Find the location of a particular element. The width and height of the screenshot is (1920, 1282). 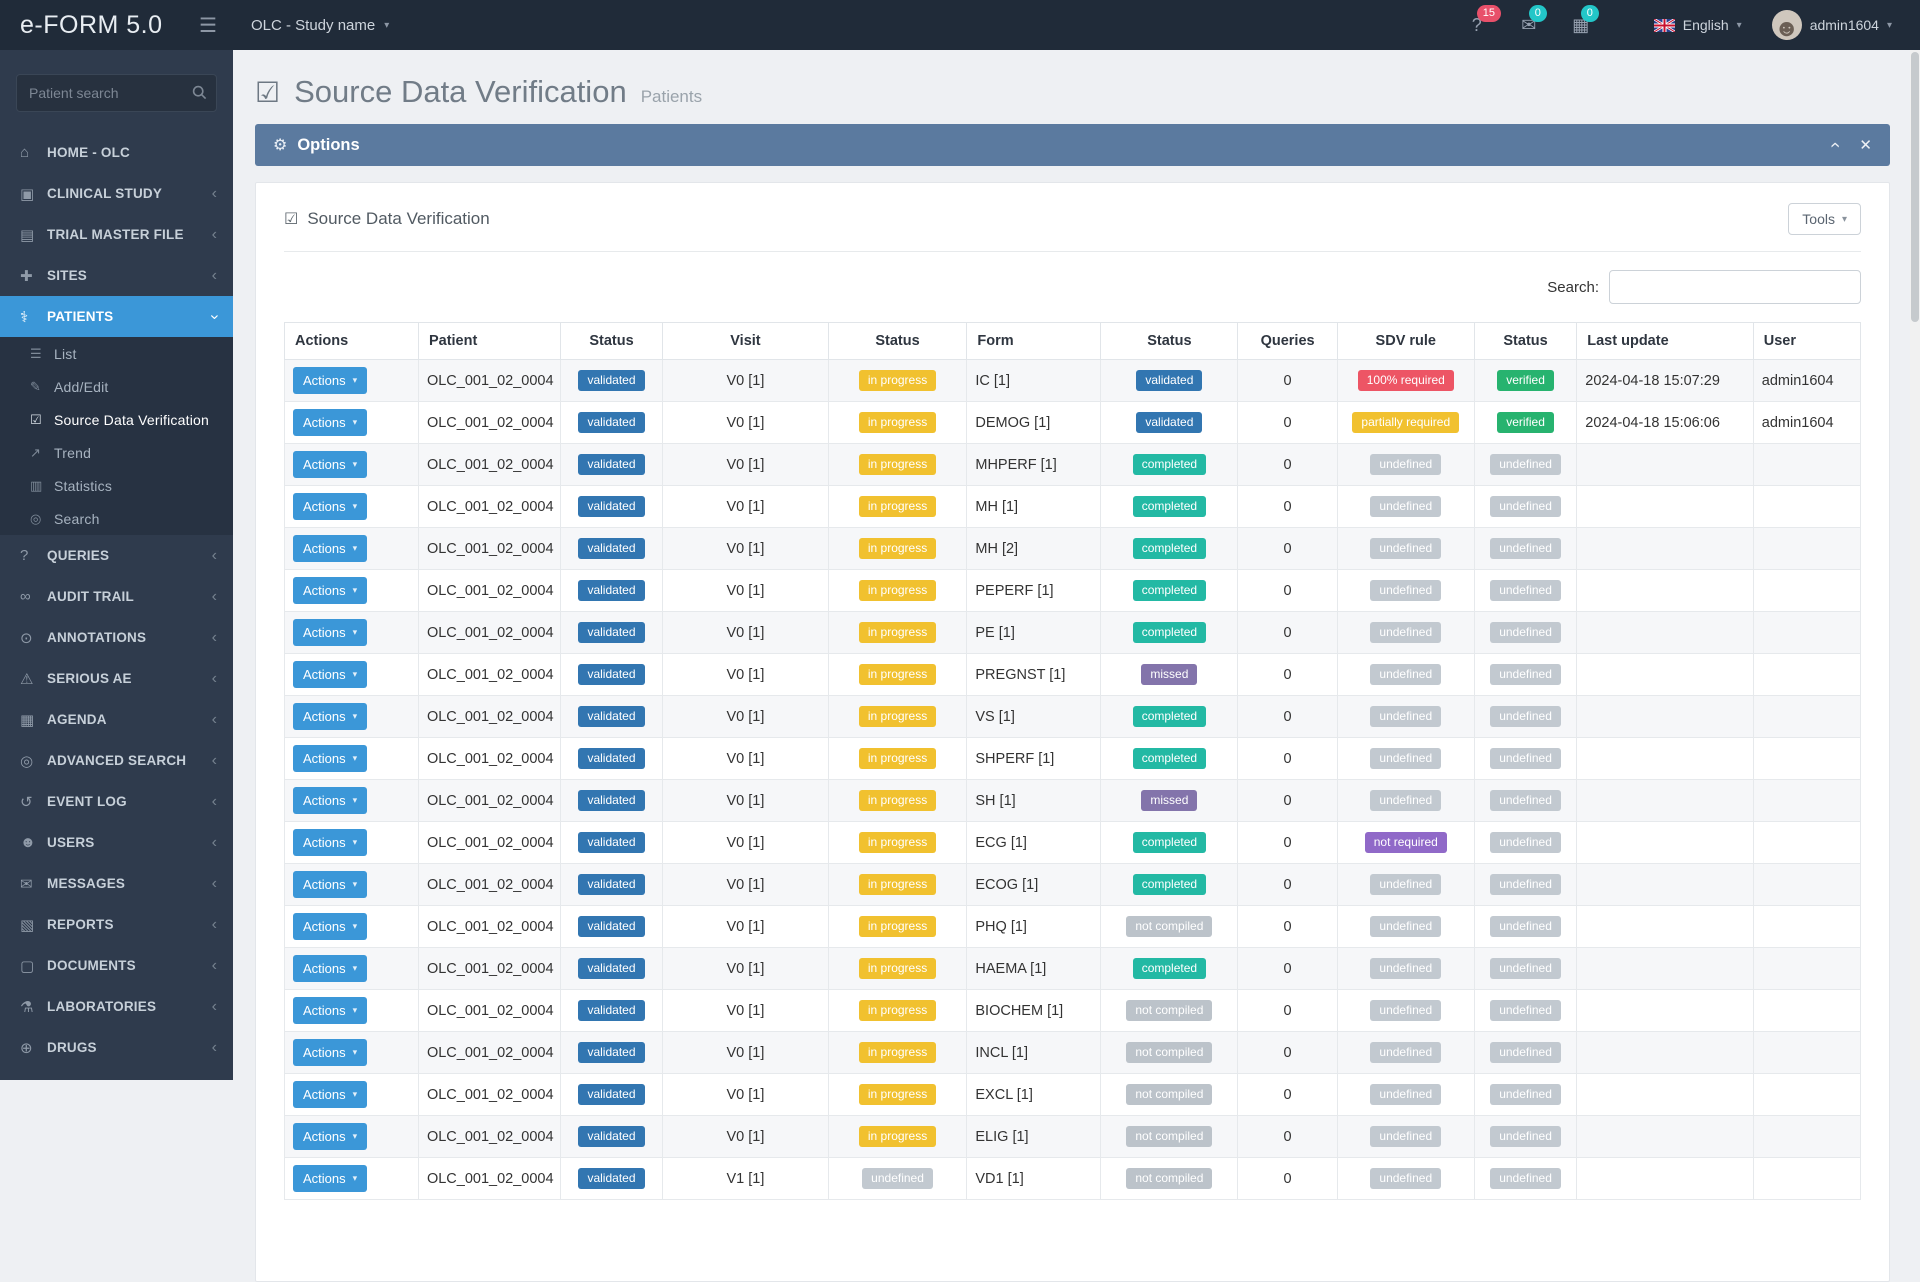

close-panel-icon: ✕ is located at coordinates (1865, 145).